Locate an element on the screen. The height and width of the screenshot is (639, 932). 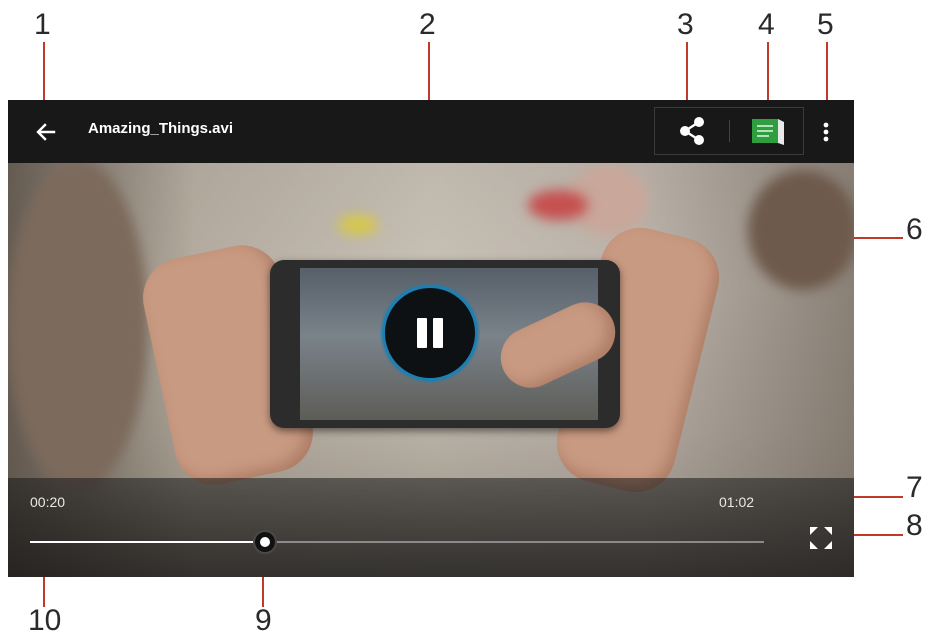
callout-6: 6 is located at coordinates (914, 229).